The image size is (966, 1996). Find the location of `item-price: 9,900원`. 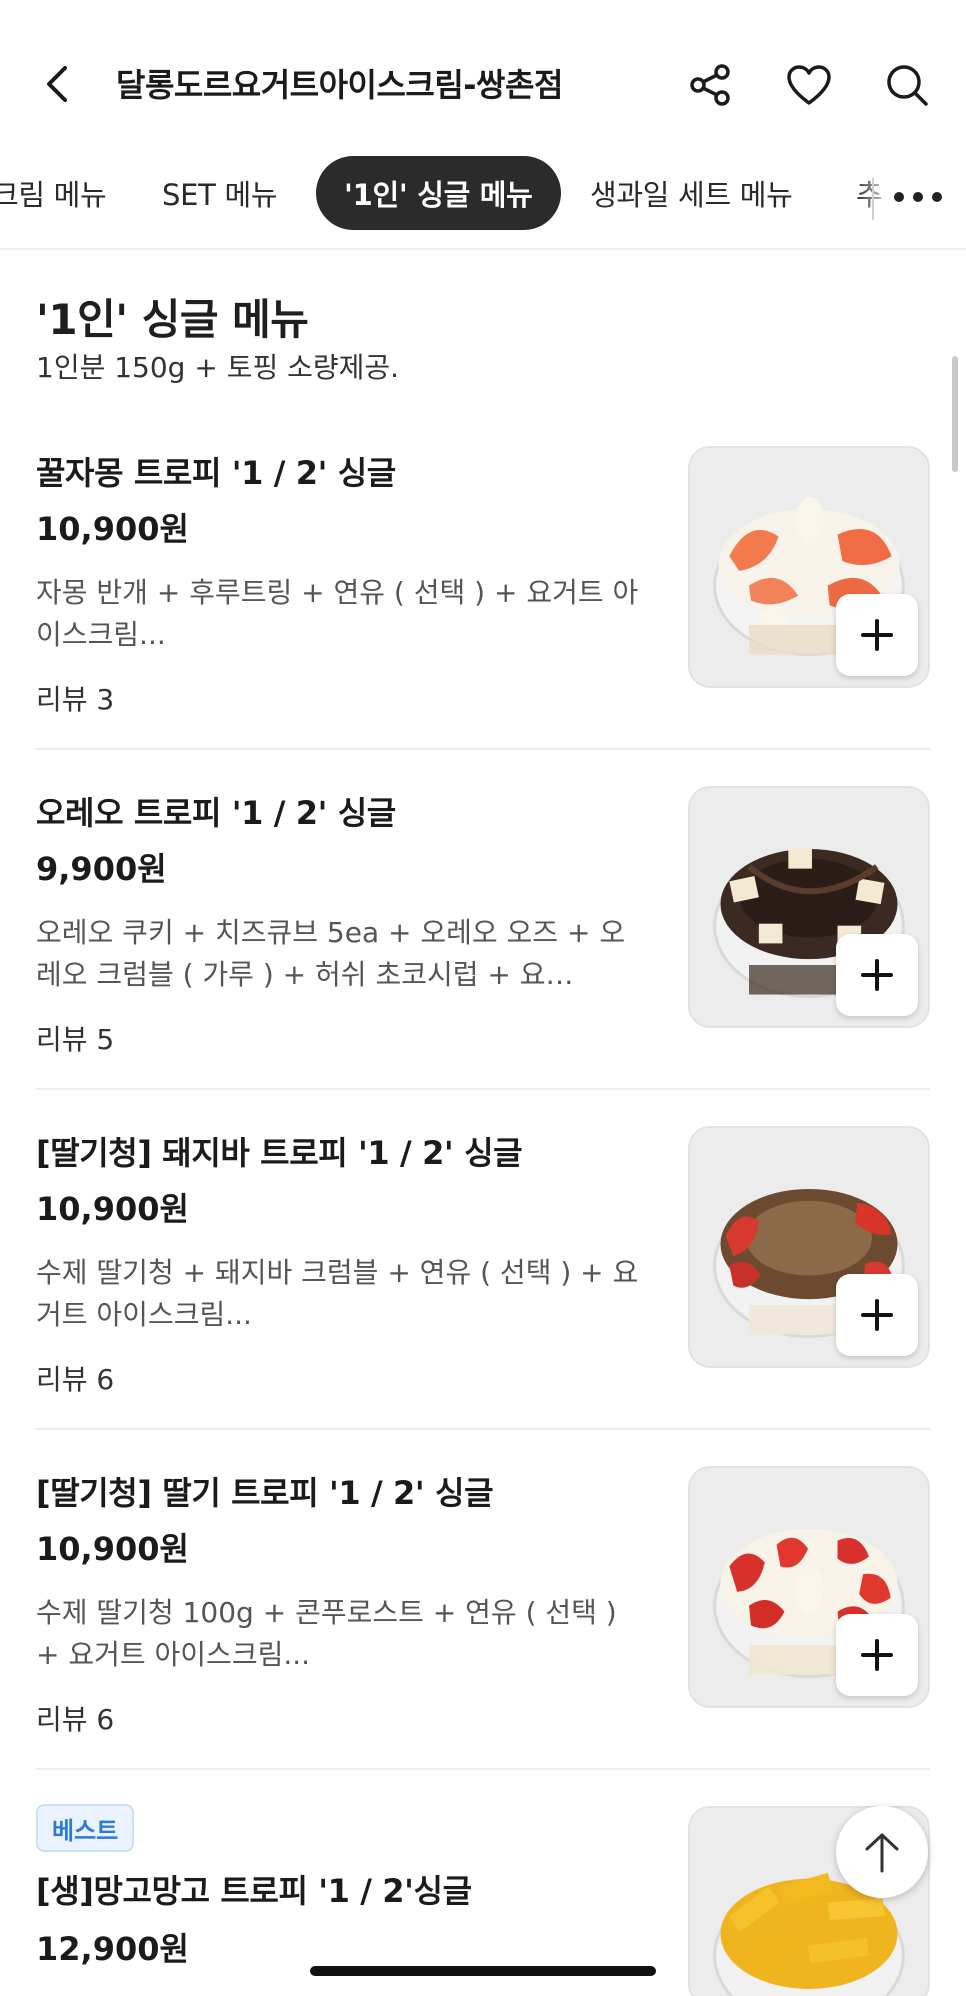

item-price: 9,900원 is located at coordinates (101, 869).